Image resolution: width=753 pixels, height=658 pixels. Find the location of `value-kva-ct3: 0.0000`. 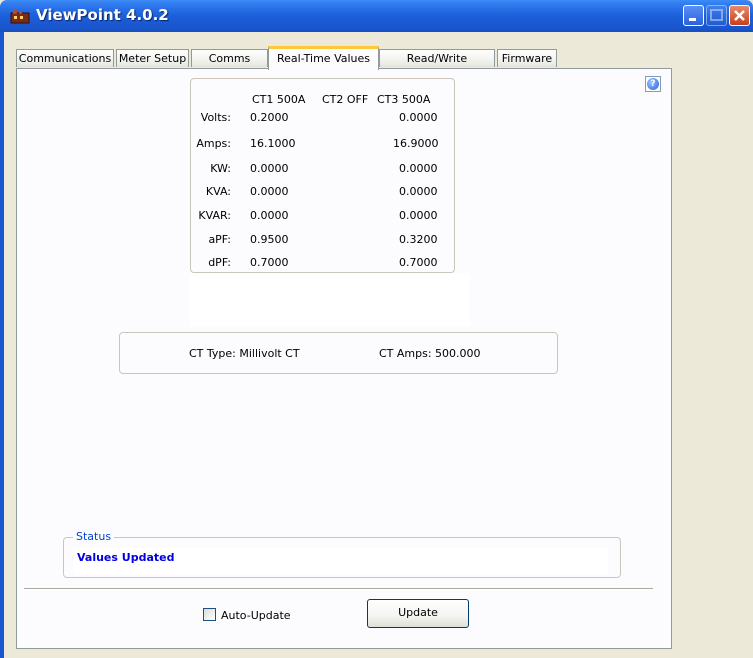

value-kva-ct3: 0.0000 is located at coordinates (418, 191).